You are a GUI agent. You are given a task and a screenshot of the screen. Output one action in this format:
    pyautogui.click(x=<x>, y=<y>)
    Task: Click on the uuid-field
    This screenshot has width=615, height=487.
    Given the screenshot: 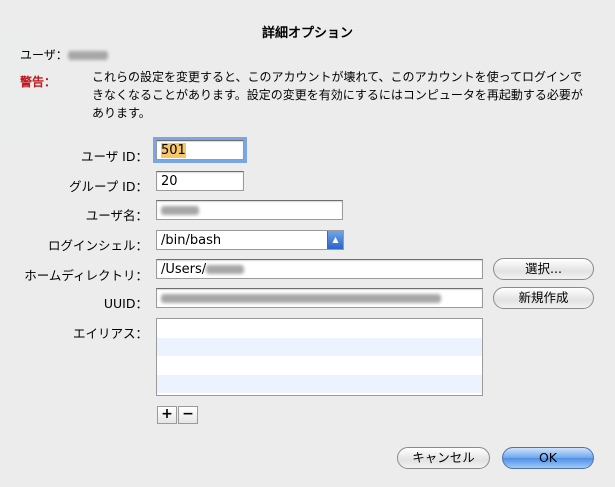 What is the action you would take?
    pyautogui.click(x=319, y=298)
    